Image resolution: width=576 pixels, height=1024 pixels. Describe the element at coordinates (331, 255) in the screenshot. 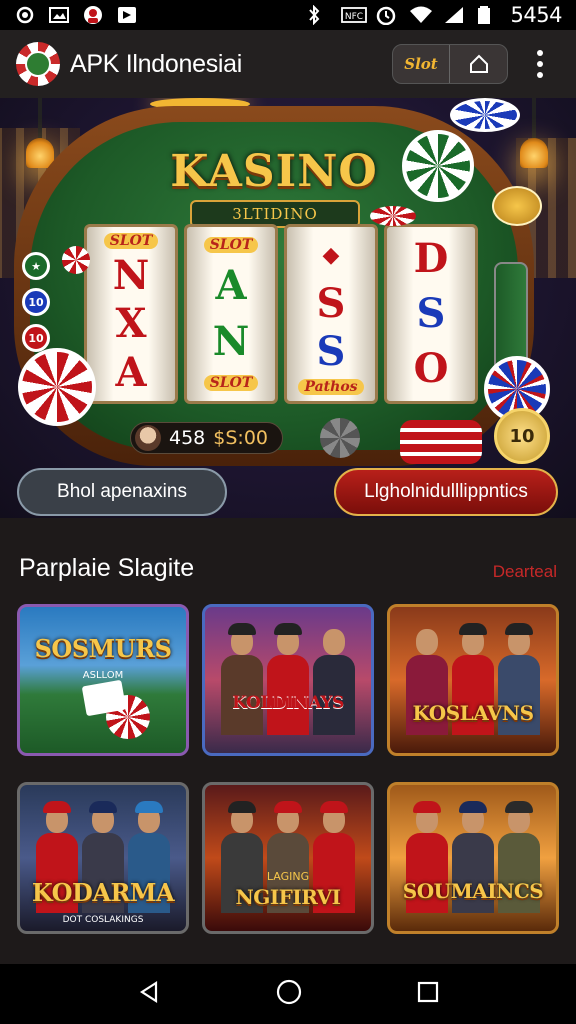

I see `reel-symbol-leaf: ◆` at that location.